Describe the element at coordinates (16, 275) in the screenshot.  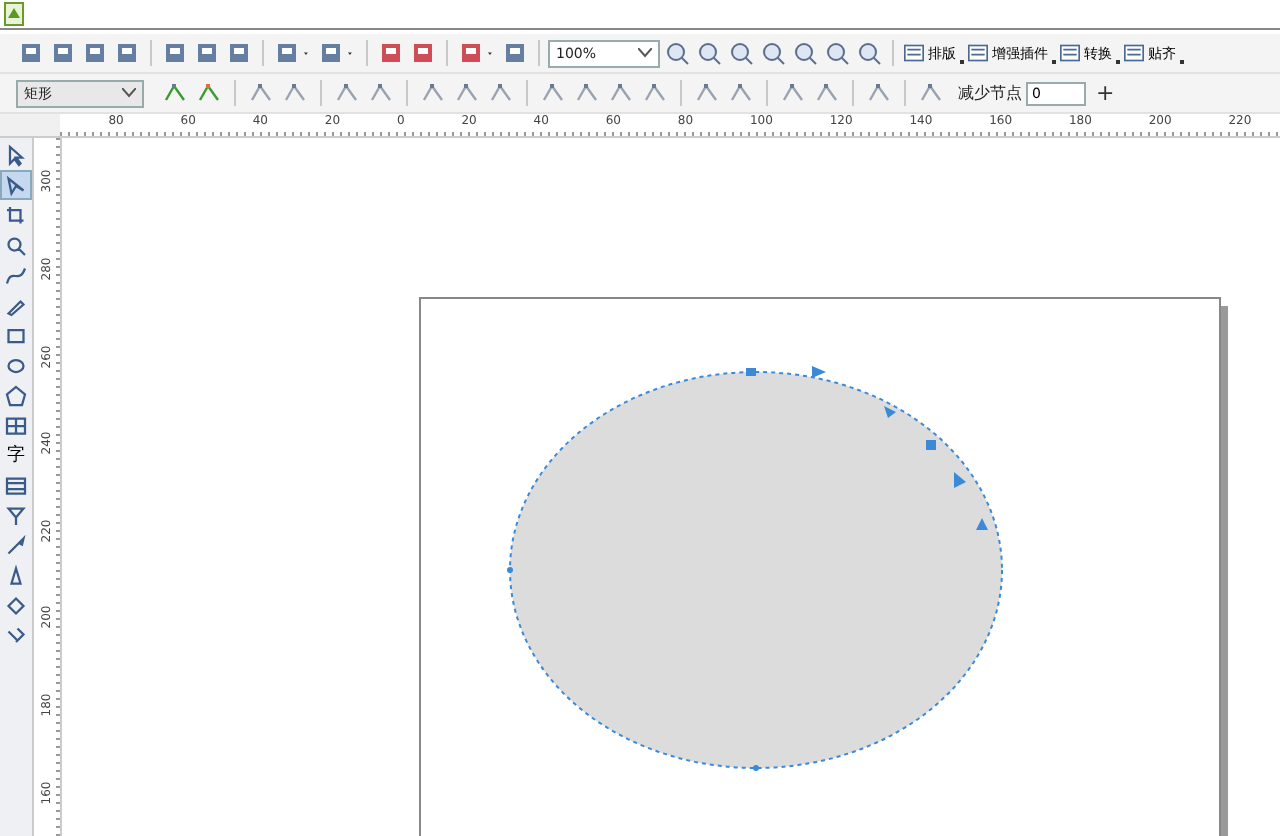
I see `curve-tool` at that location.